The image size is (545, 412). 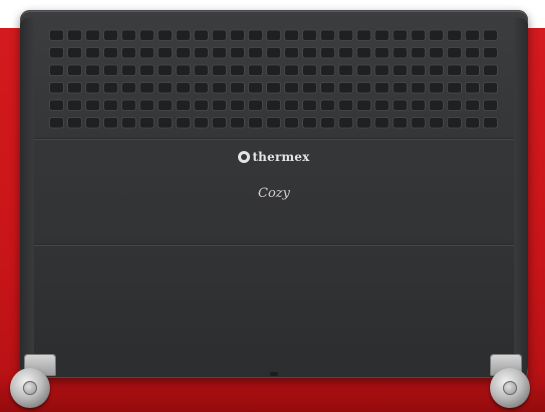 I want to click on right-wheel-hub, so click(x=510, y=388).